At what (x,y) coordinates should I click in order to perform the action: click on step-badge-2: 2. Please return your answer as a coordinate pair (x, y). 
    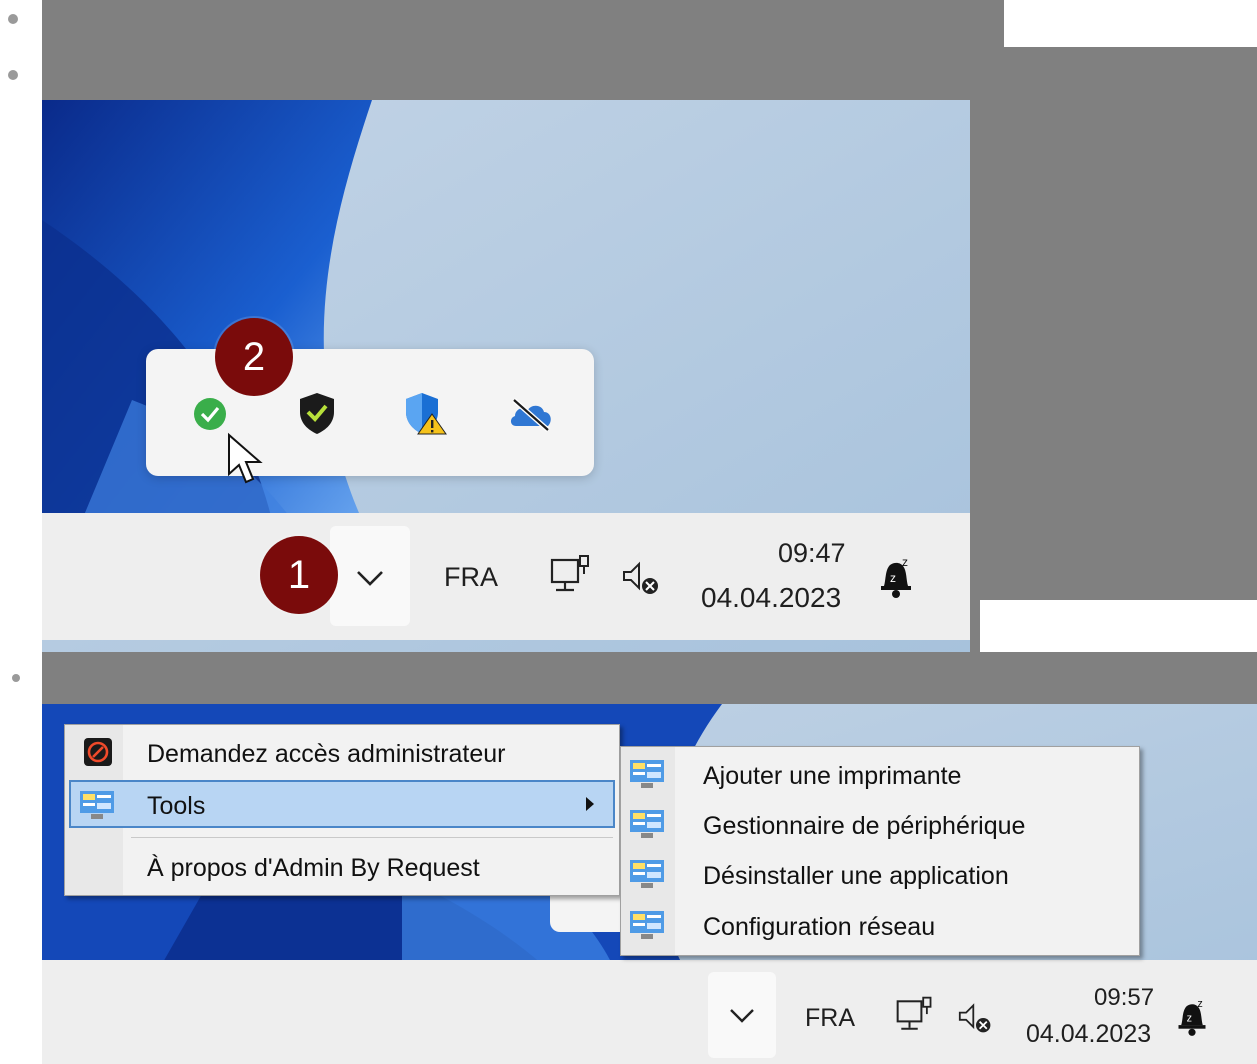
    Looking at the image, I should click on (254, 357).